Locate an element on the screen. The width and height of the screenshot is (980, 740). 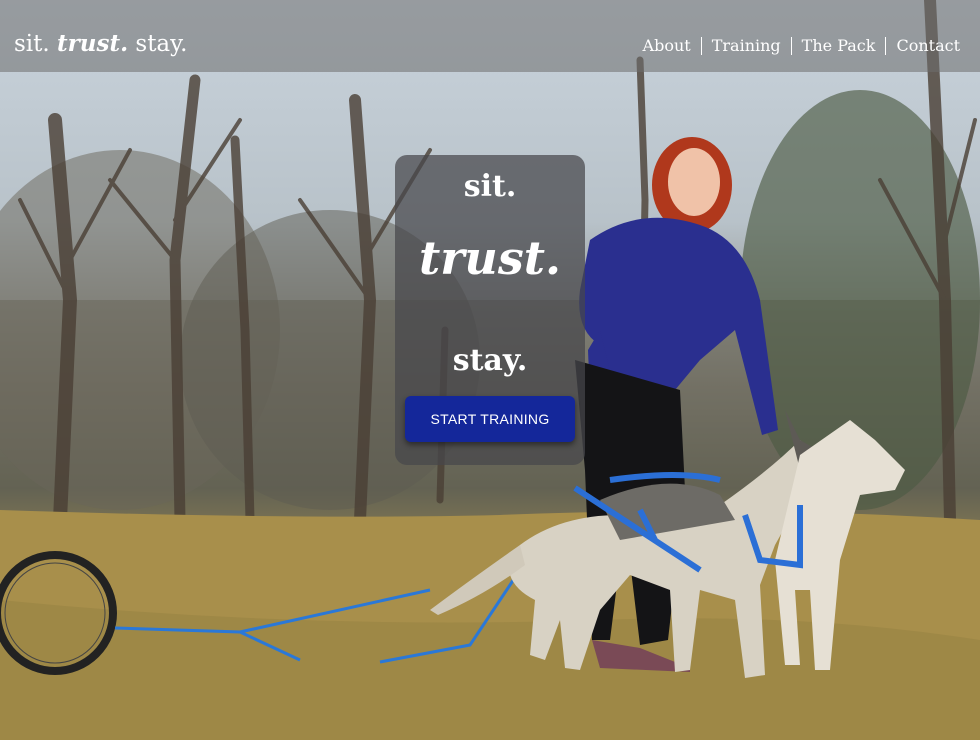
logo-word-stay: stay. is located at coordinates (161, 44).